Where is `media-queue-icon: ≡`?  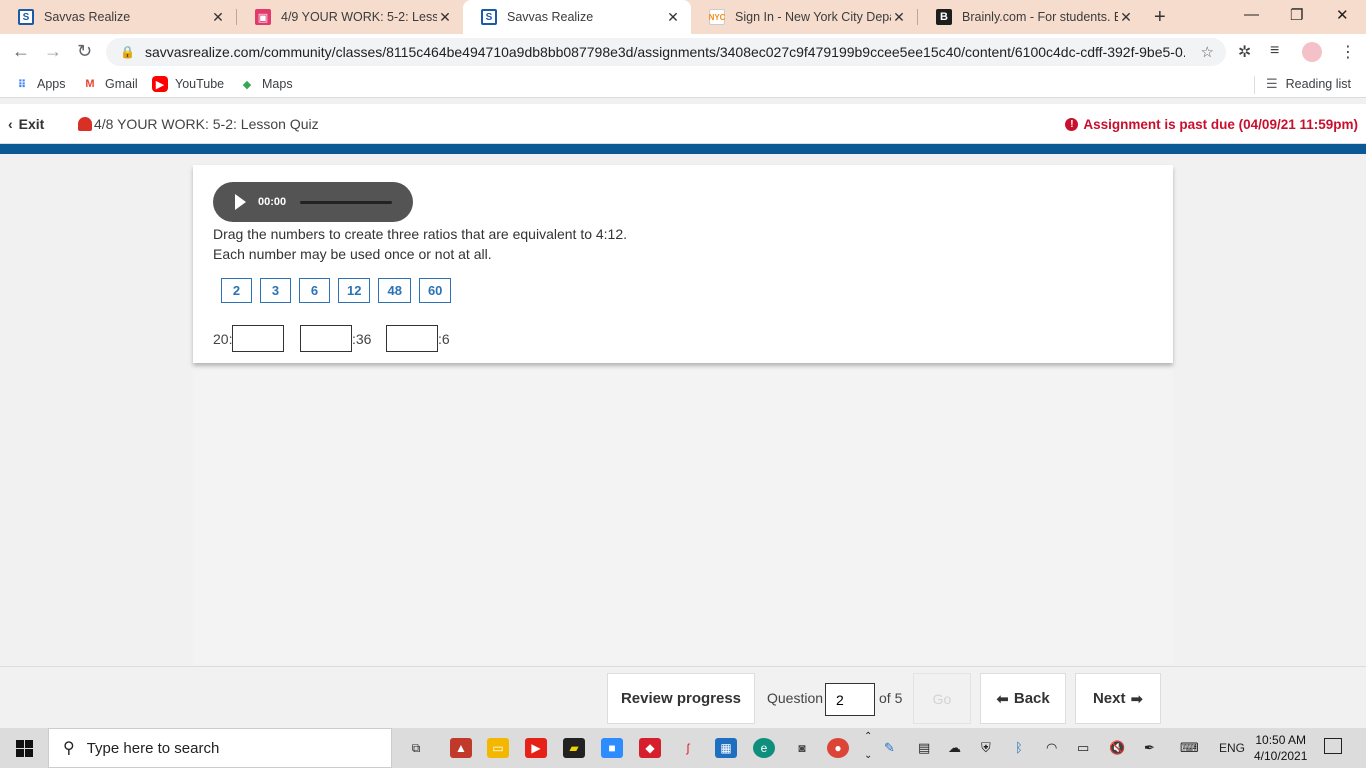 media-queue-icon: ≡ is located at coordinates (1274, 51).